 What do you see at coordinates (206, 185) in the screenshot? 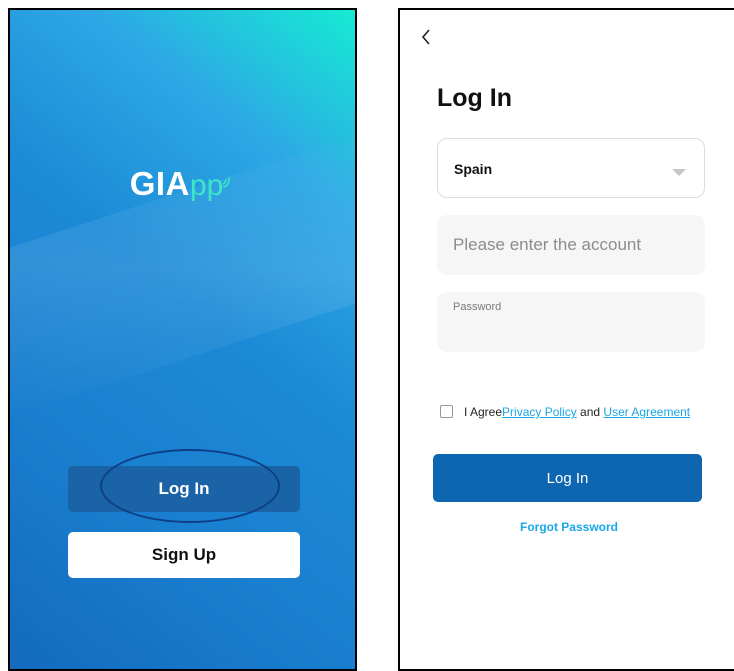
I see `logo-accent-text: pp` at bounding box center [206, 185].